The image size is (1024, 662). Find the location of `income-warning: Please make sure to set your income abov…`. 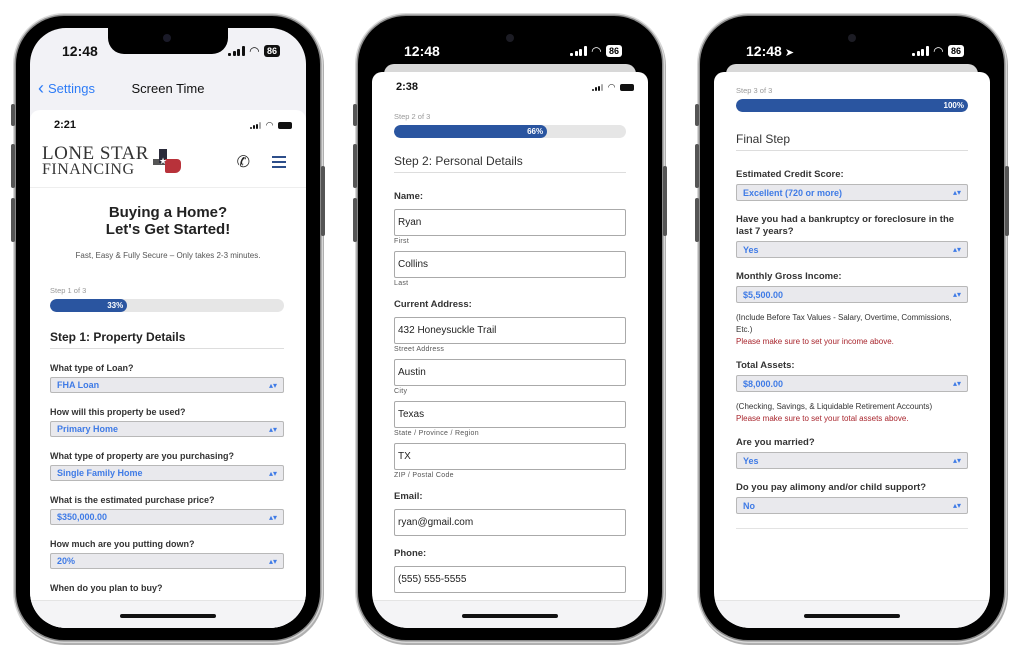

income-warning: Please make sure to set your income abov… is located at coordinates (815, 341).